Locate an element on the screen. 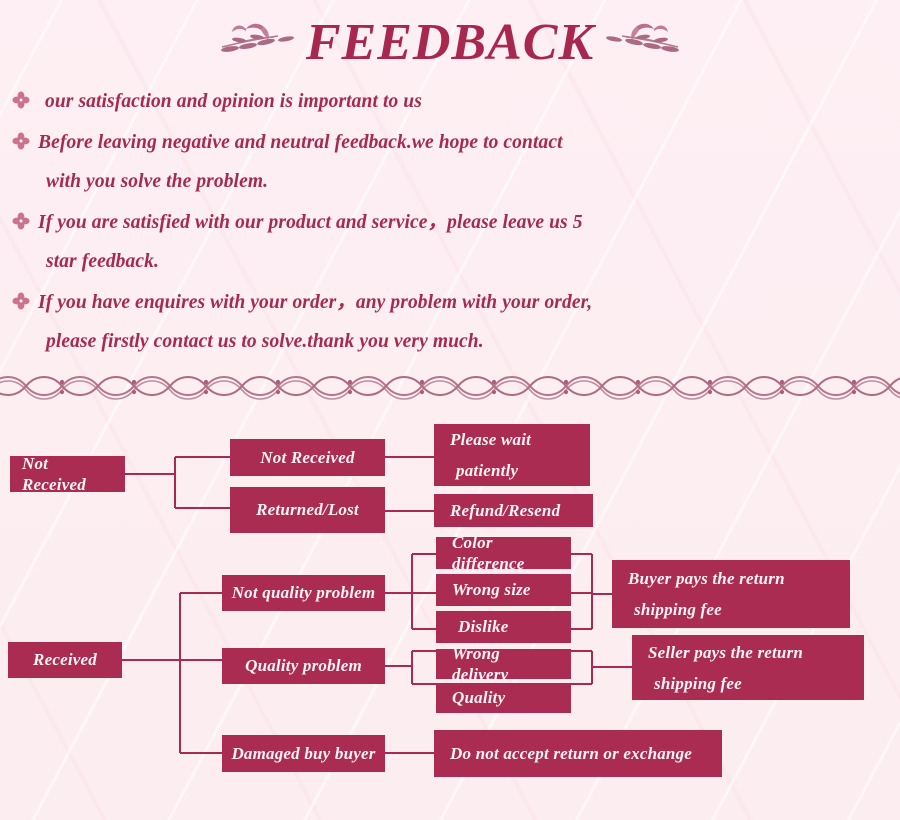 This screenshot has height=820, width=900. node-quality: Quality is located at coordinates (503, 698).